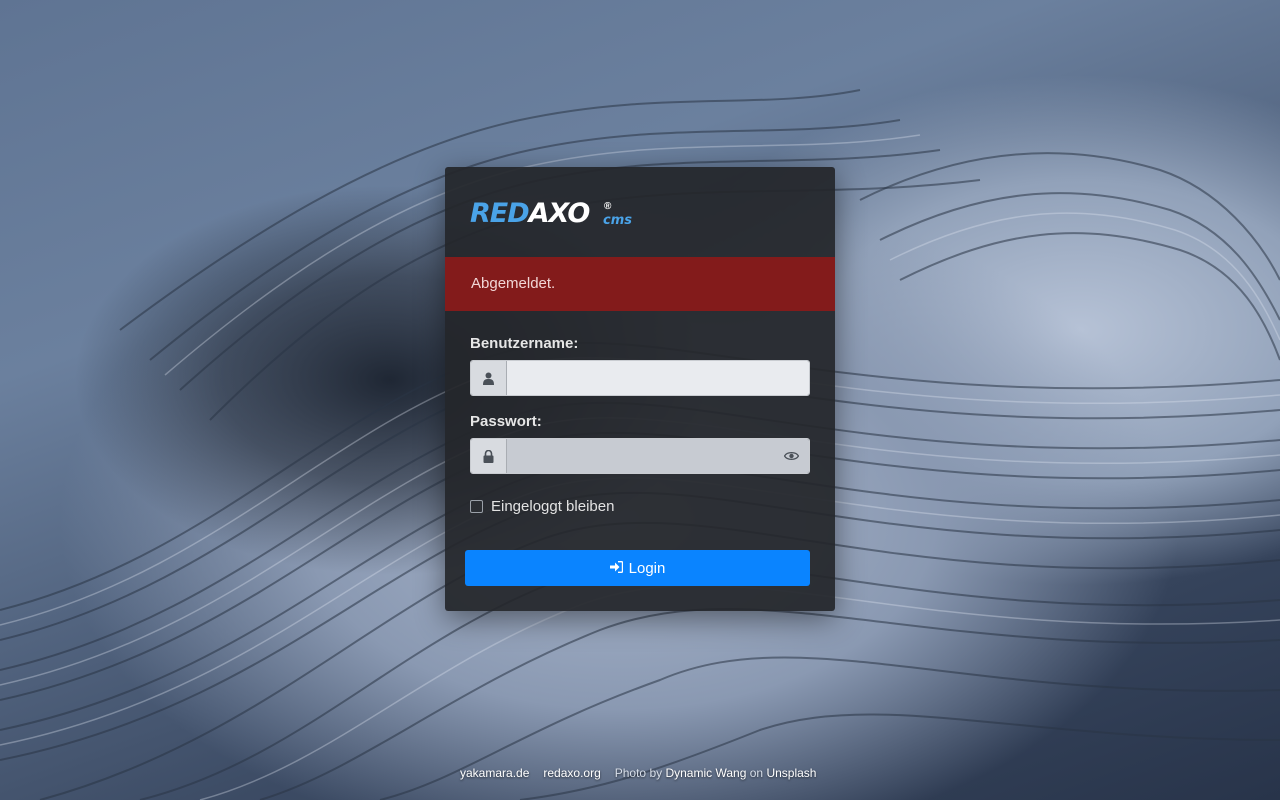 Image resolution: width=1280 pixels, height=800 pixels. I want to click on username-label: Benutzername:, so click(524, 343).